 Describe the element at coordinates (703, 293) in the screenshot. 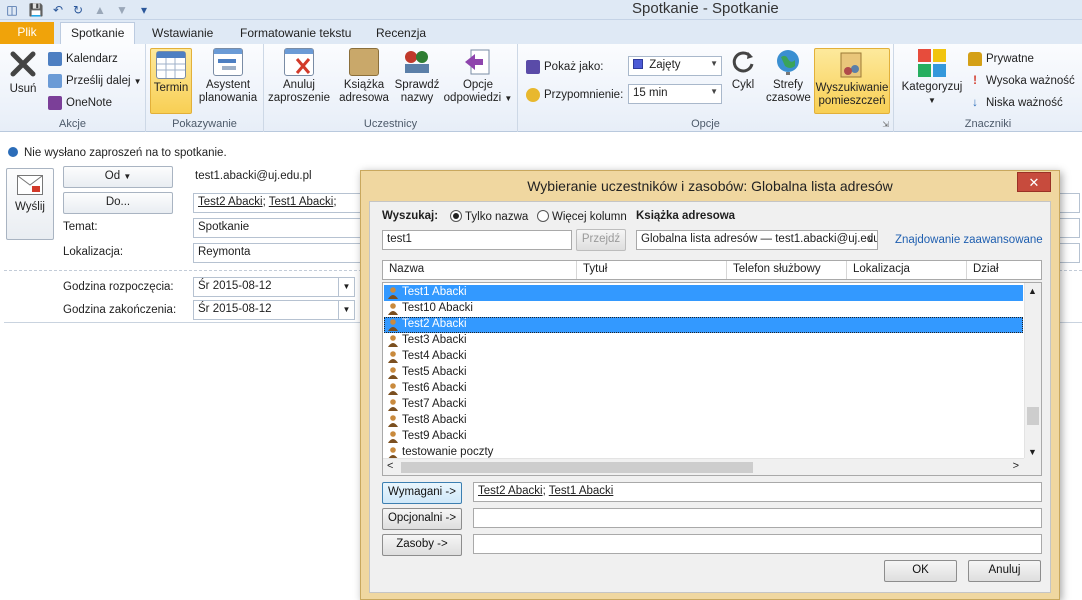

I see `list-item: Test1 Abacki` at that location.